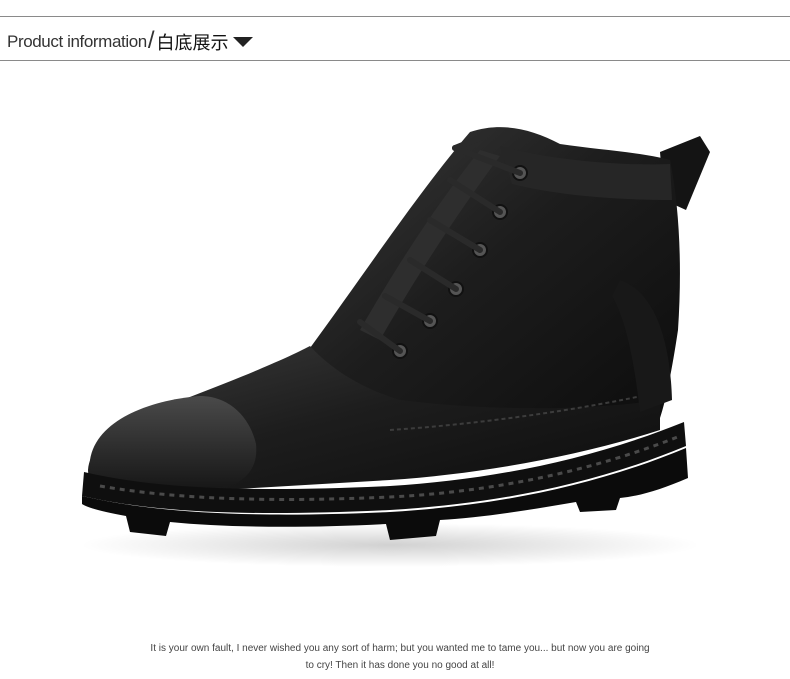  Describe the element at coordinates (395, 38) in the screenshot. I see `section-header: Product information / 白底展示` at that location.